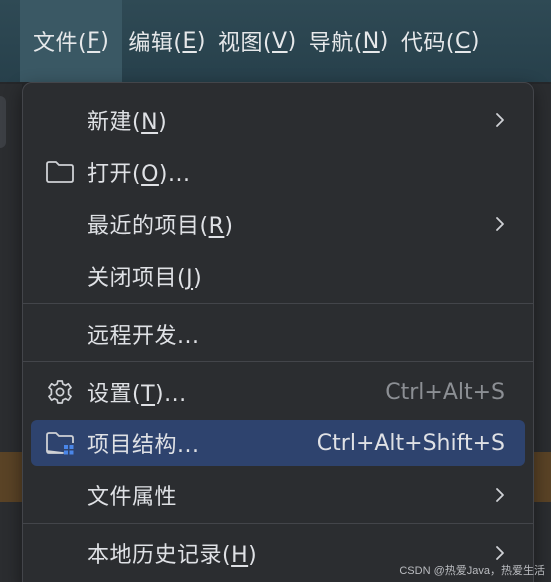  What do you see at coordinates (278, 276) in the screenshot?
I see `menu-item-close-project: 关闭项目(J)` at bounding box center [278, 276].